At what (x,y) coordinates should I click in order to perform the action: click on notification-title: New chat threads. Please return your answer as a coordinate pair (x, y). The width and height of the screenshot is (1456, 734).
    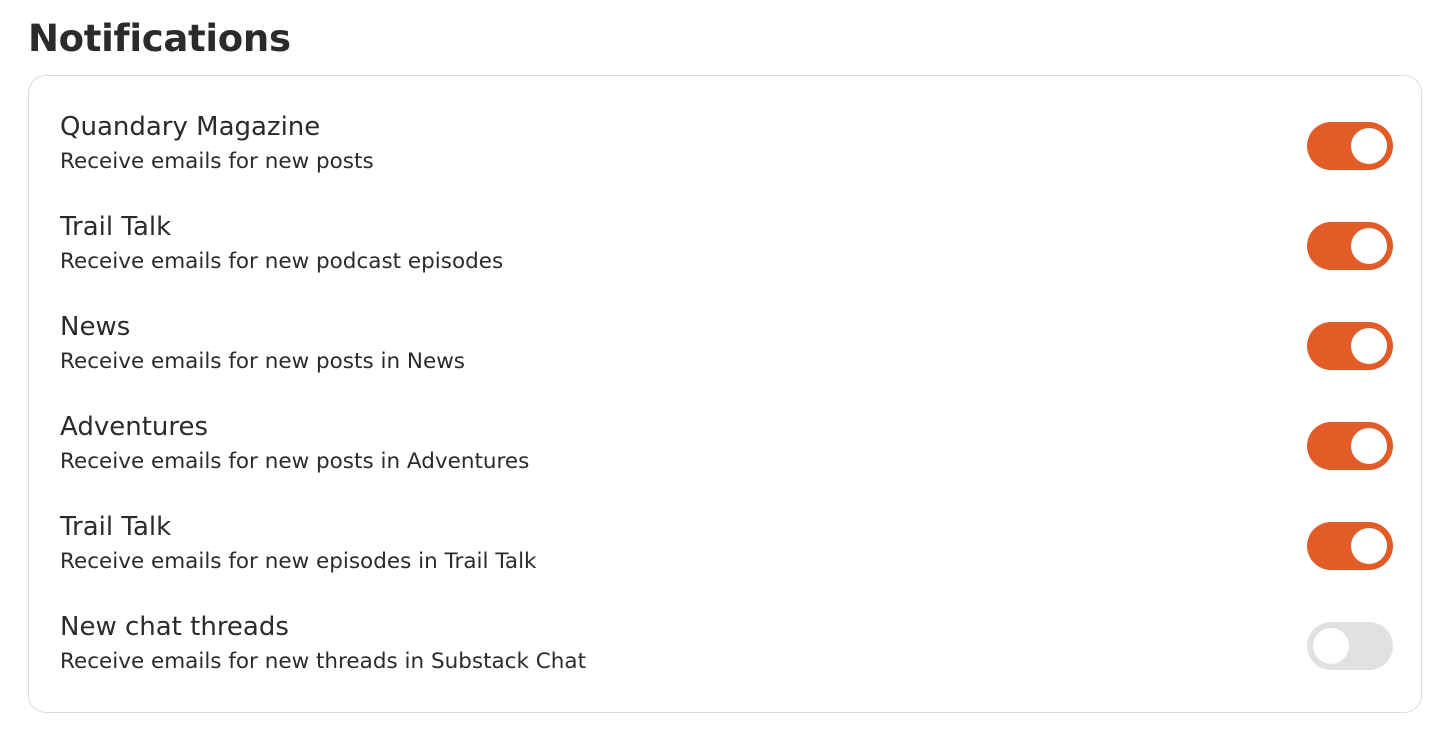
    Looking at the image, I should click on (174, 627).